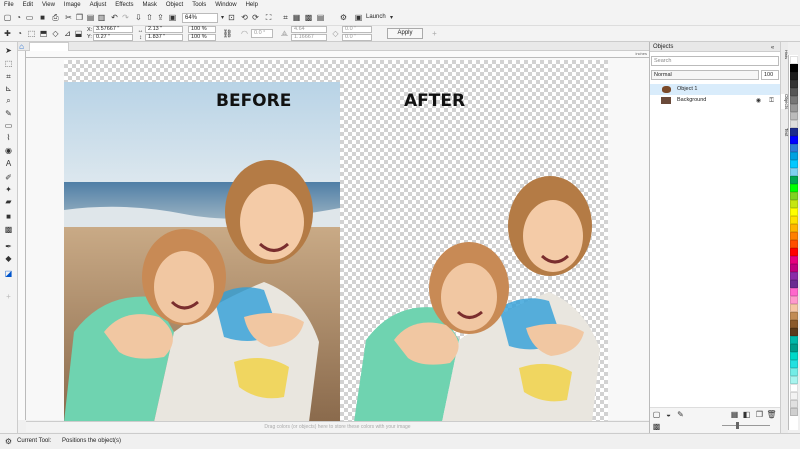 The width and height of the screenshot is (800, 449). What do you see at coordinates (138, 17) in the screenshot?
I see `import-icon: ⇩` at bounding box center [138, 17].